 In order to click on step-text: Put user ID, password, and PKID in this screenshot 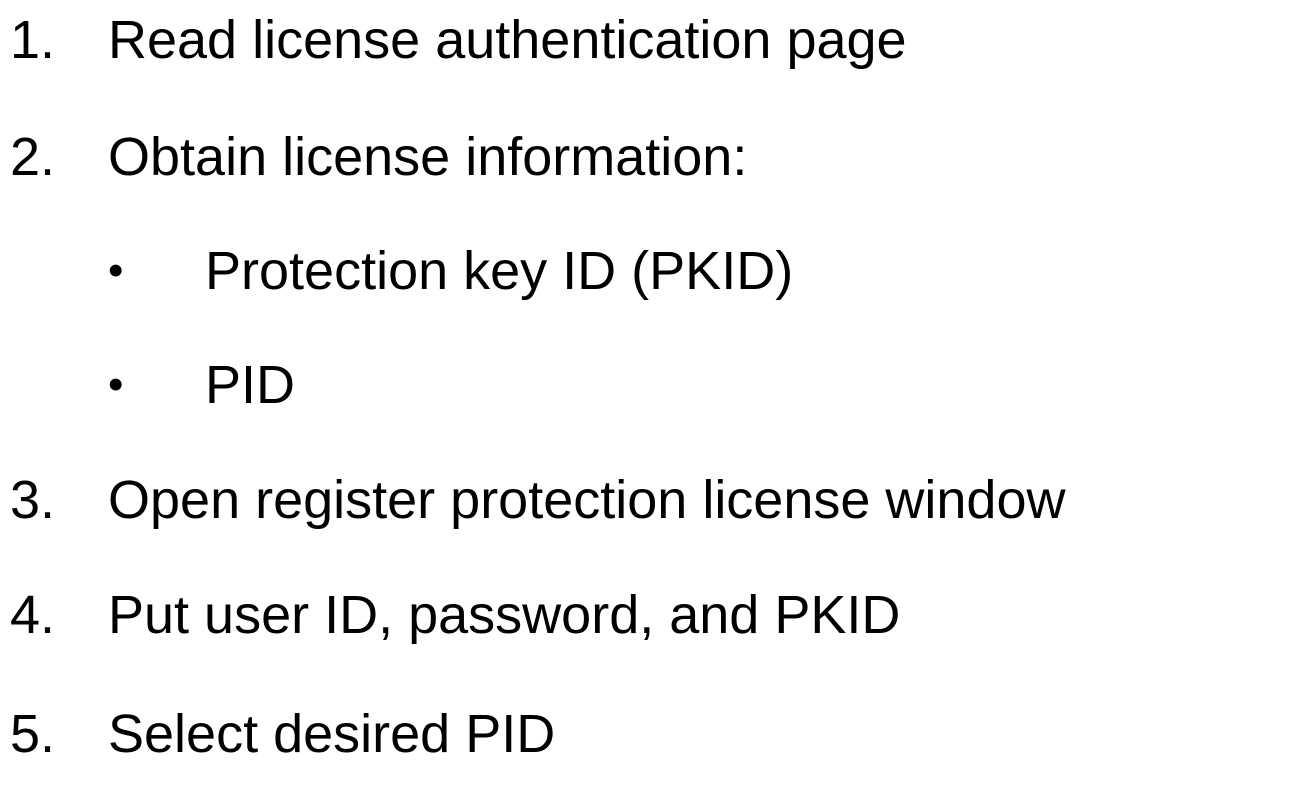, I will do `click(504, 615)`.